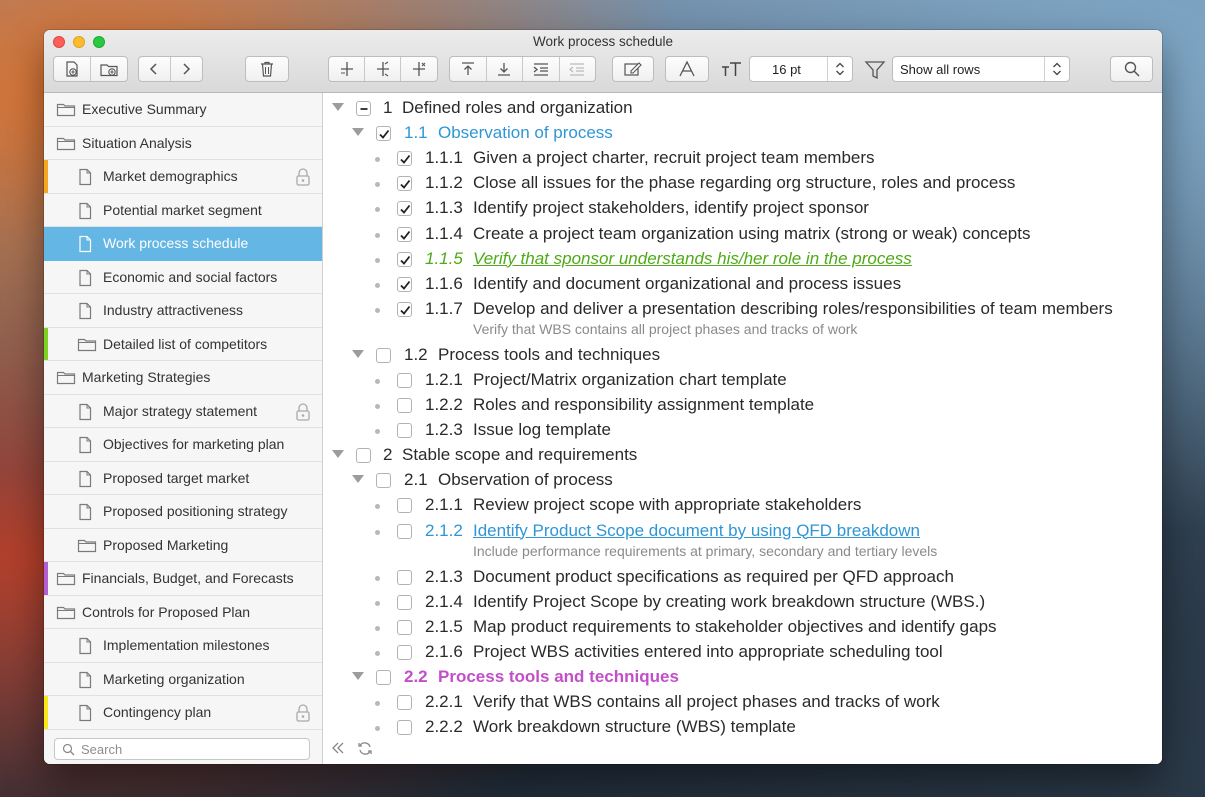 The image size is (1205, 797). What do you see at coordinates (742, 431) in the screenshot?
I see `outline-row: 1.2.3 Issue log template` at bounding box center [742, 431].